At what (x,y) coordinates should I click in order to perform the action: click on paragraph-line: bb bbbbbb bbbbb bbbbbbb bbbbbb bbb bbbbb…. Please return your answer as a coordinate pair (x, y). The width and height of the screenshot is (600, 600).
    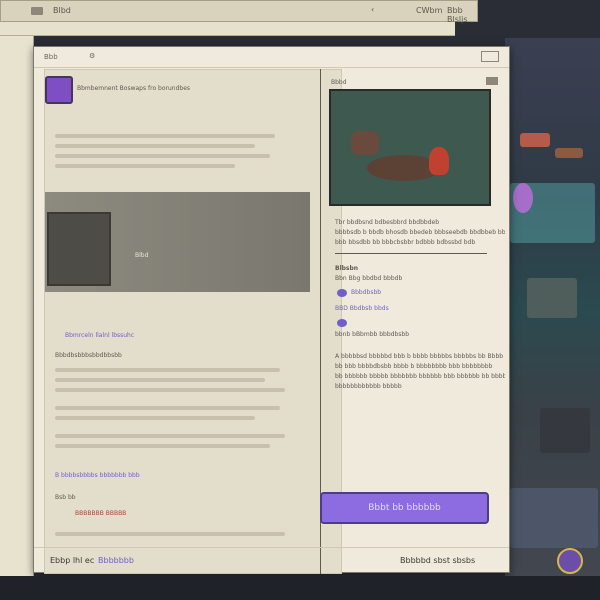
    Looking at the image, I should click on (420, 376).